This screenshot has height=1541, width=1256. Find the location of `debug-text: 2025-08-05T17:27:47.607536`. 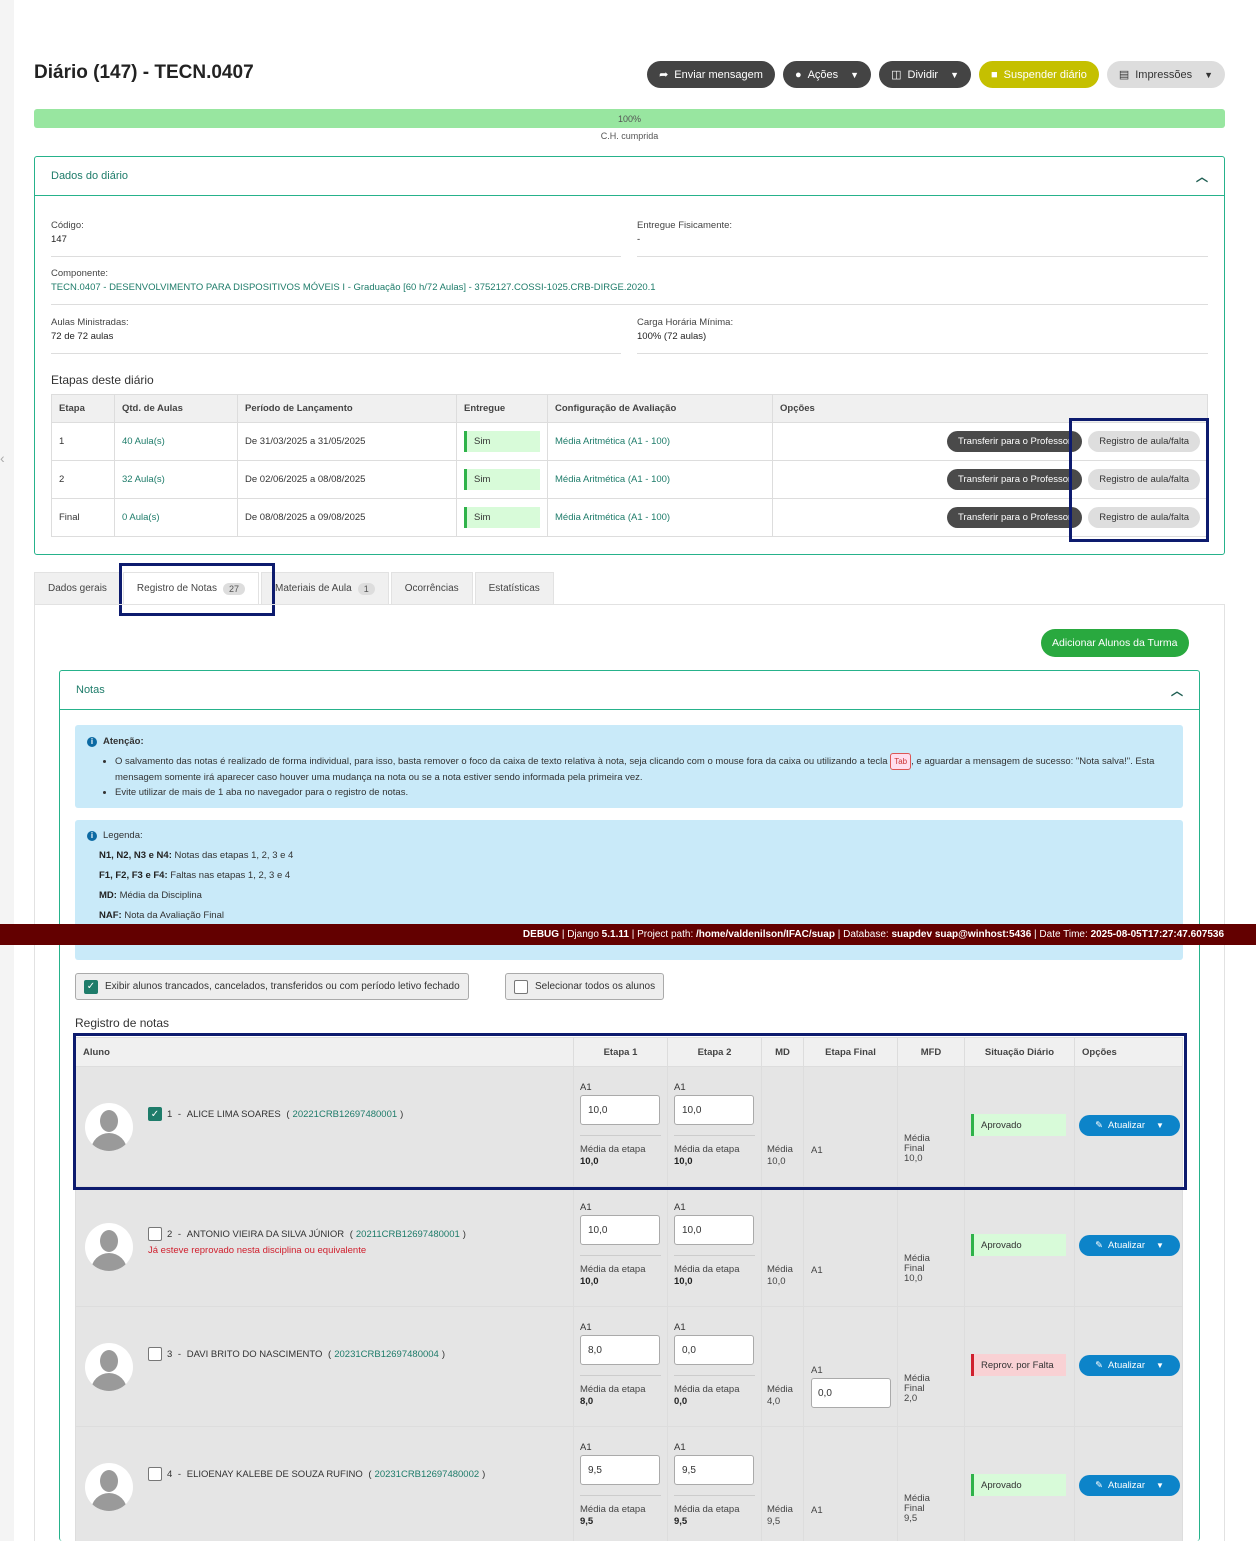

debug-text: 2025-08-05T17:27:47.607536 is located at coordinates (1157, 934).